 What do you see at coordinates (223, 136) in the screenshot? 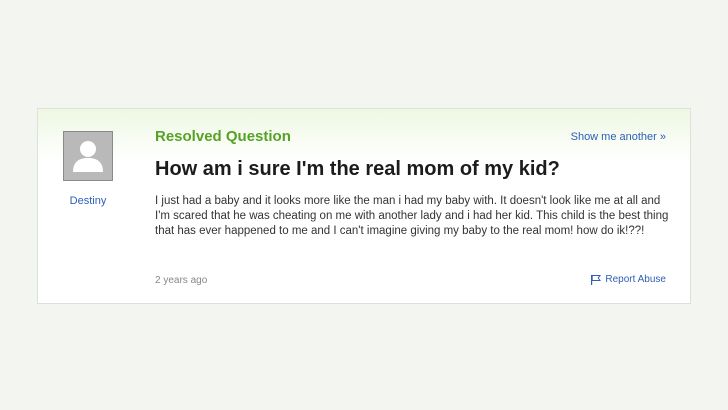
I see `resolved-question-label: Resolved Question` at bounding box center [223, 136].